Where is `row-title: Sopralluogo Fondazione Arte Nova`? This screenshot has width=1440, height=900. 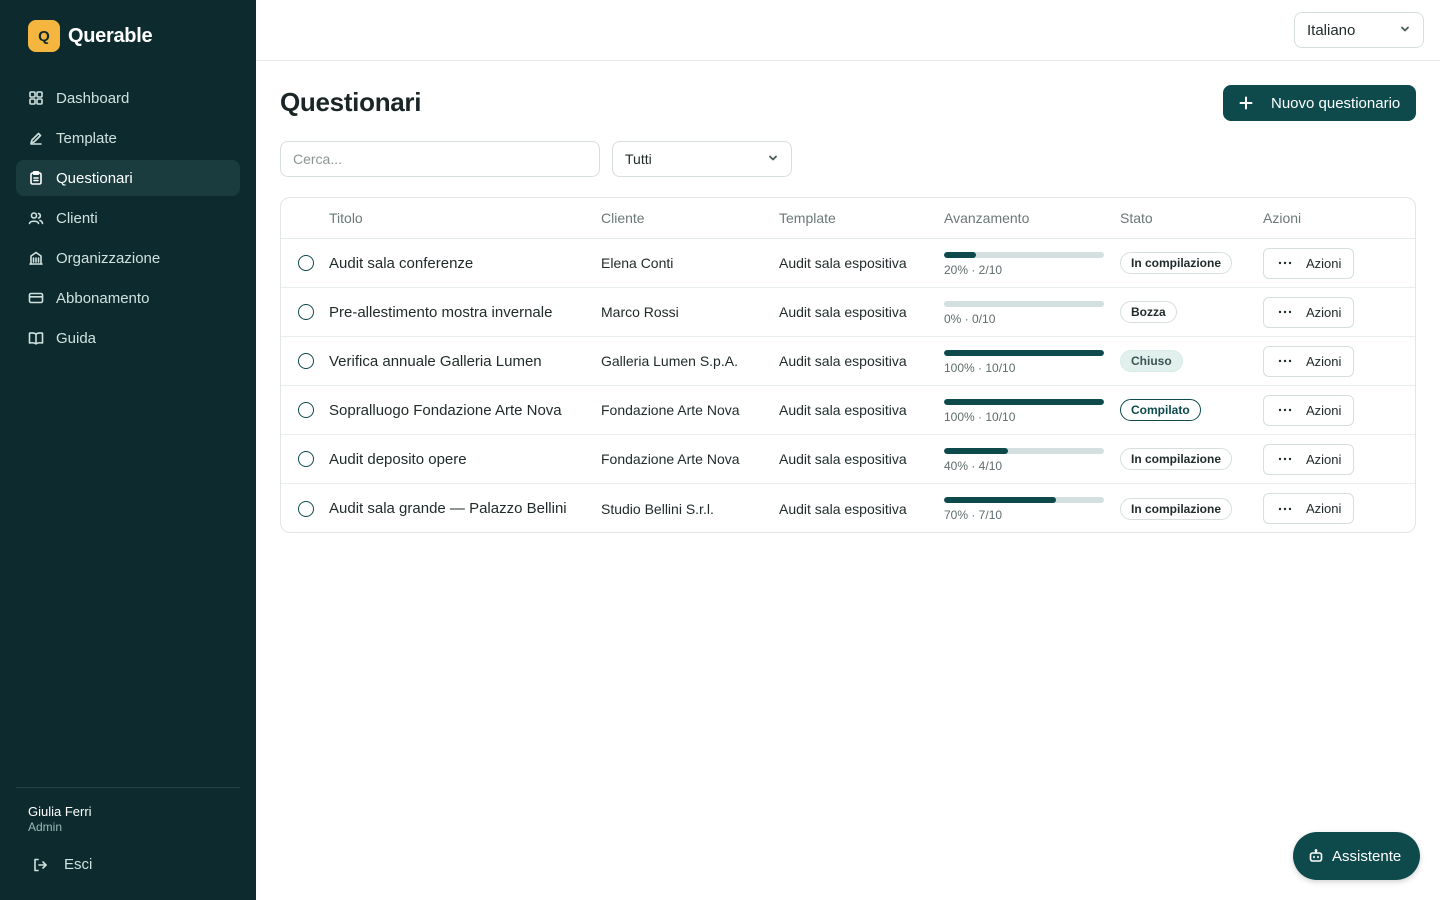 row-title: Sopralluogo Fondazione Arte Nova is located at coordinates (465, 410).